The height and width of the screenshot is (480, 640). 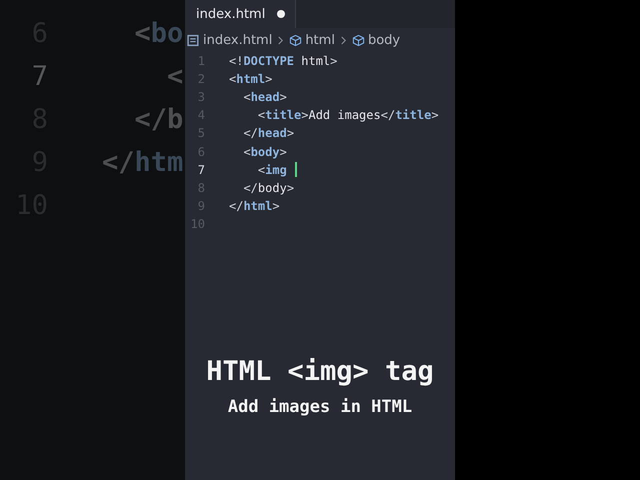 What do you see at coordinates (159, 33) in the screenshot?
I see `code-line: <bo` at bounding box center [159, 33].